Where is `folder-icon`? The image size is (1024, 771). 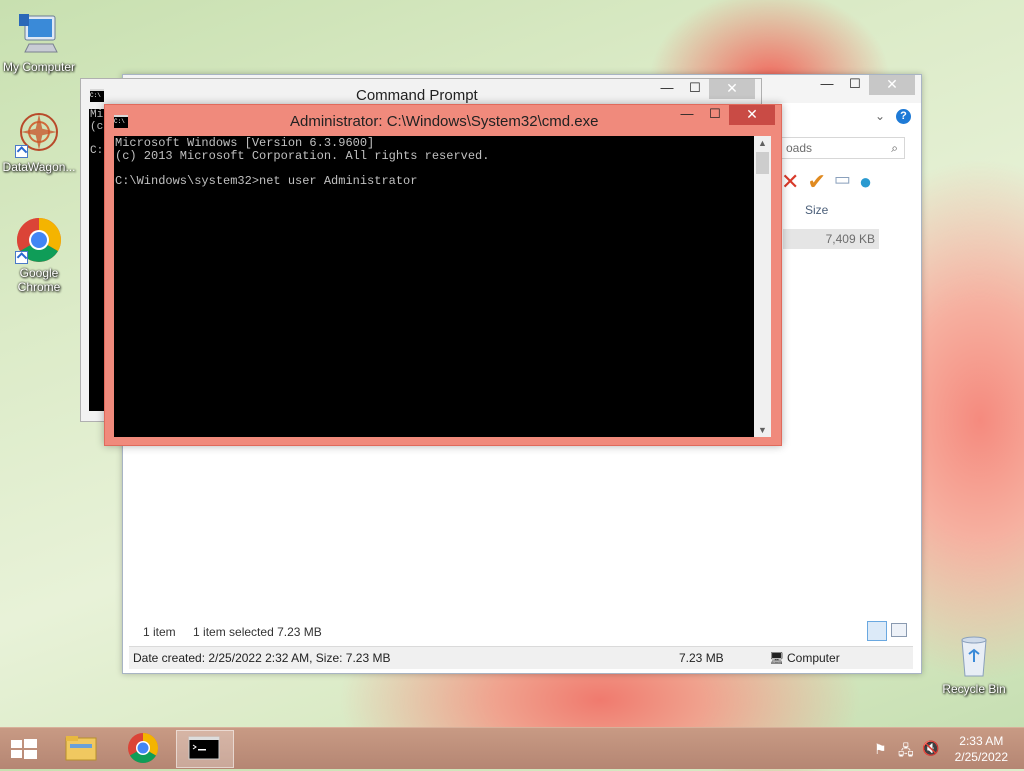
folder-icon is located at coordinates (81, 748).